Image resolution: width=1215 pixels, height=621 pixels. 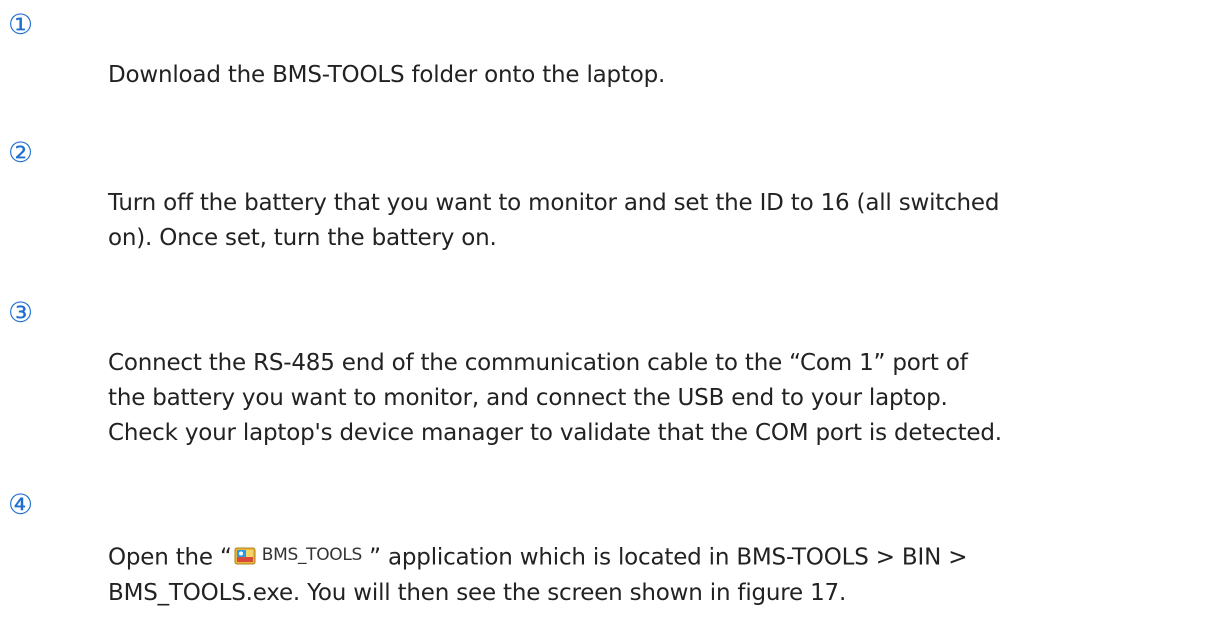 What do you see at coordinates (302, 238) in the screenshot?
I see `step-2-line-2: on). Once set, turn the battery on.` at bounding box center [302, 238].